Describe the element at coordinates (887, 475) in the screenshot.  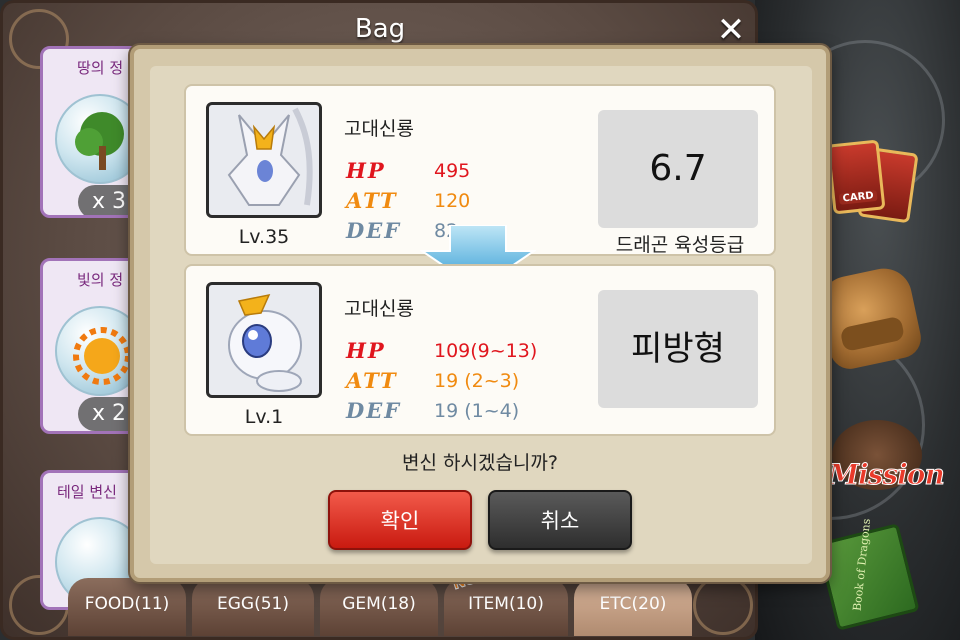
I see `mission-label: Mission` at that location.